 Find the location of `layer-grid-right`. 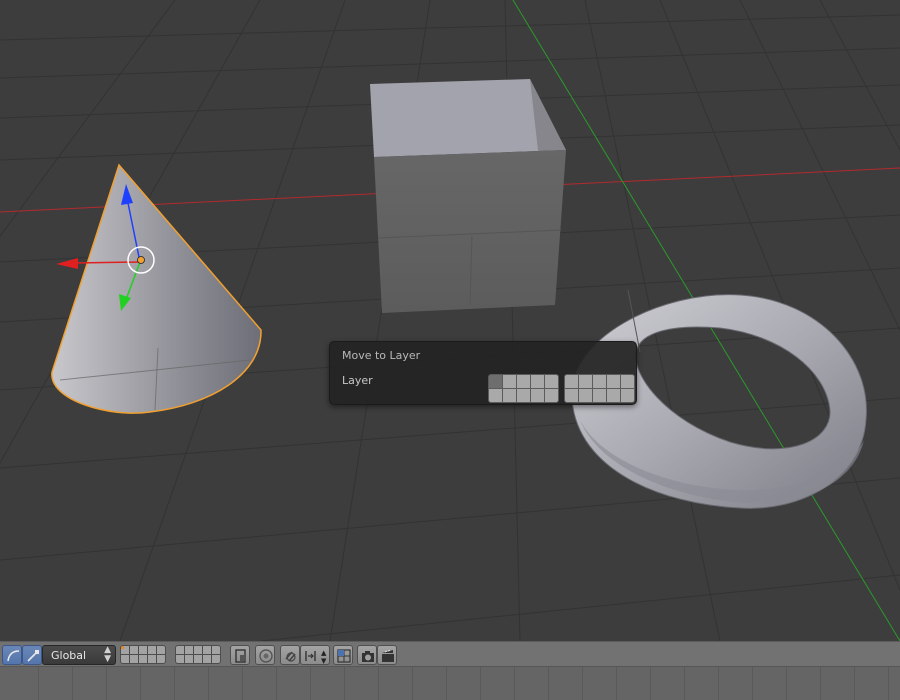

layer-grid-right is located at coordinates (599, 388).